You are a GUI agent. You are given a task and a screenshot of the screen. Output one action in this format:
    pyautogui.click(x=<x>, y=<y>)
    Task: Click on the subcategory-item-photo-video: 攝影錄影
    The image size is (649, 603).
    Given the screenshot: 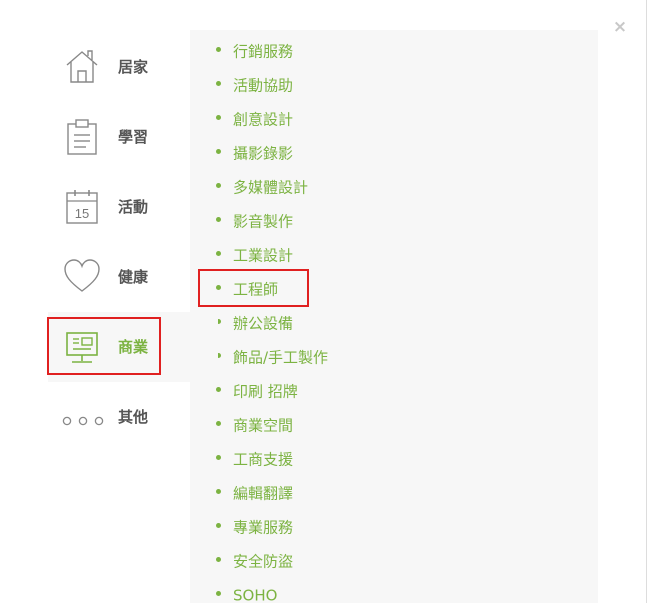 What is the action you would take?
    pyautogui.click(x=272, y=160)
    